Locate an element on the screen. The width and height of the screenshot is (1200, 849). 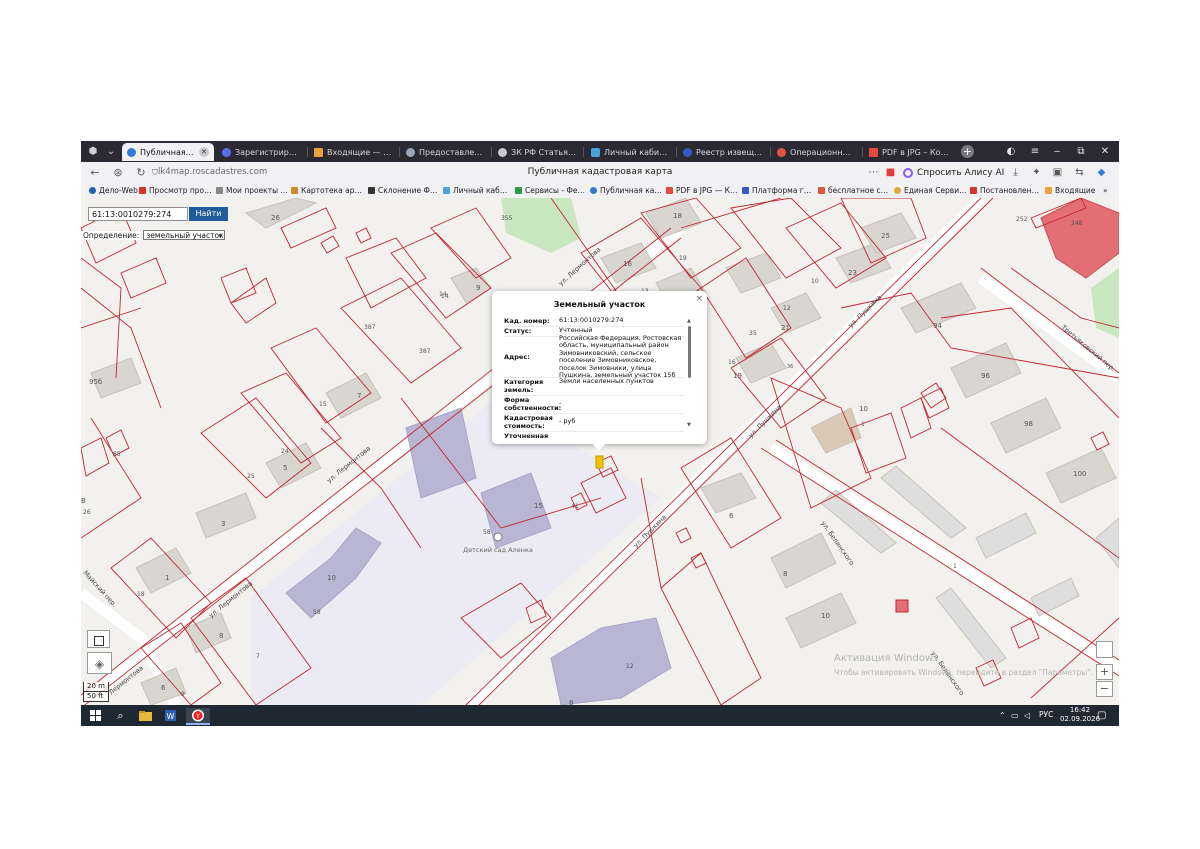
svg-text: 12 is located at coordinates (787, 308).